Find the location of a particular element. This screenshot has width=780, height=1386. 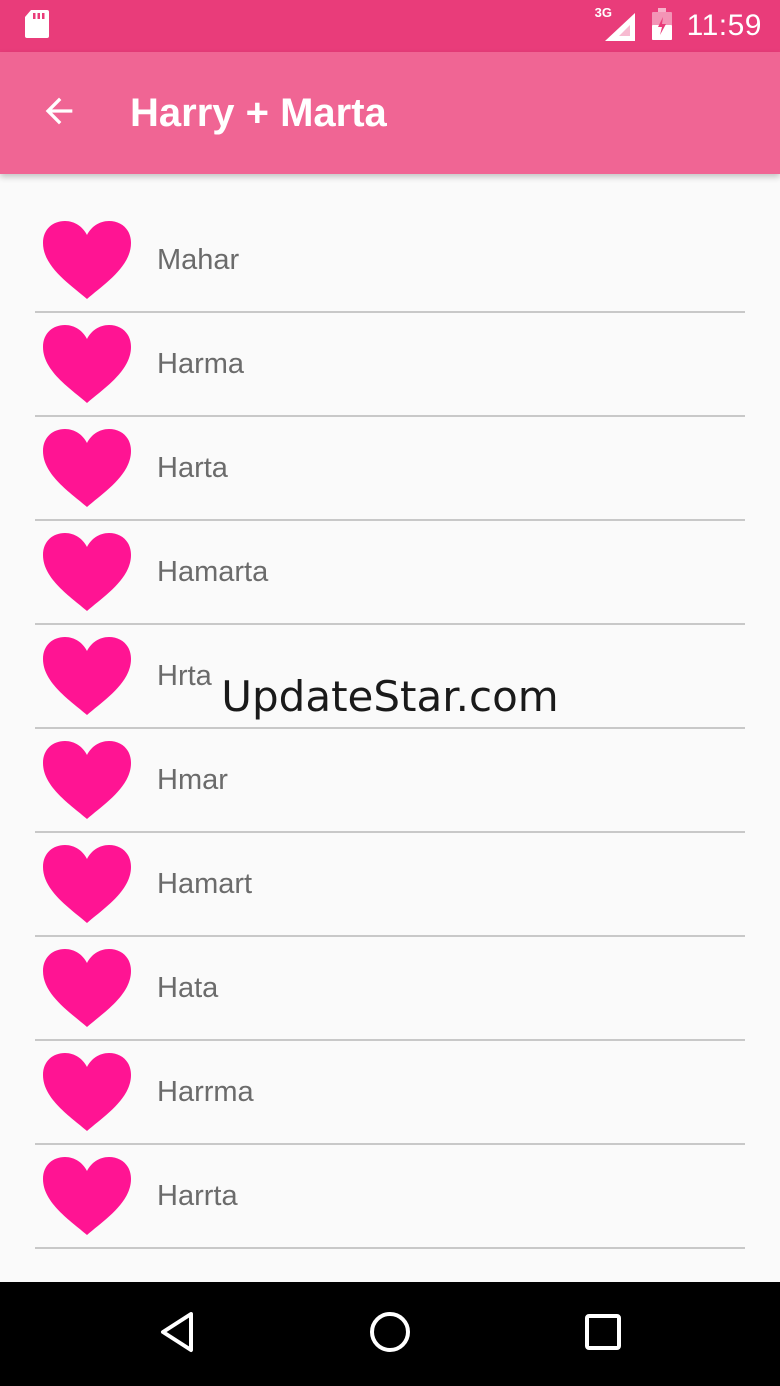

list-item-label: Harma is located at coordinates (201, 363).